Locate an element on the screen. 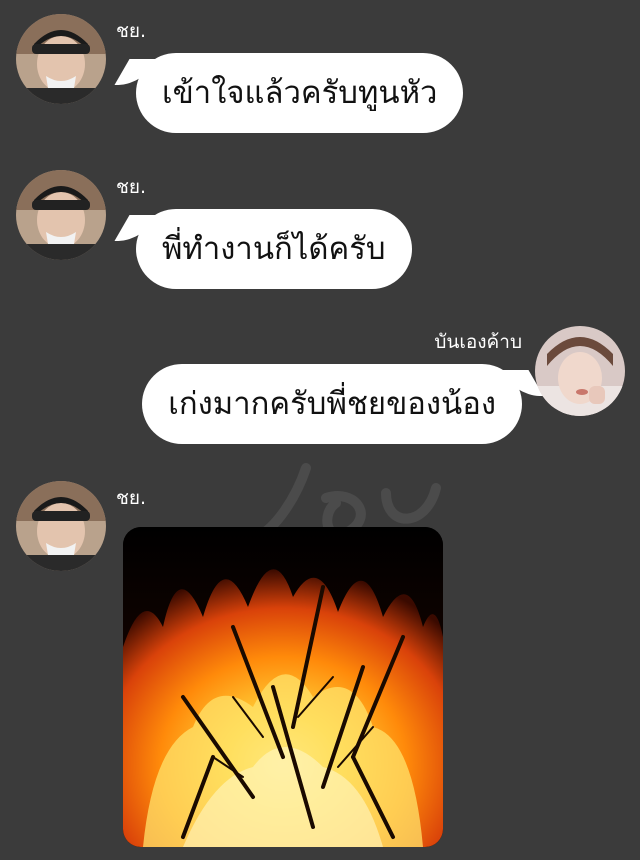 Image resolution: width=640 pixels, height=860 pixels. message-bubble: เก่งมากครับพี่ชยของน้อง is located at coordinates (332, 404).